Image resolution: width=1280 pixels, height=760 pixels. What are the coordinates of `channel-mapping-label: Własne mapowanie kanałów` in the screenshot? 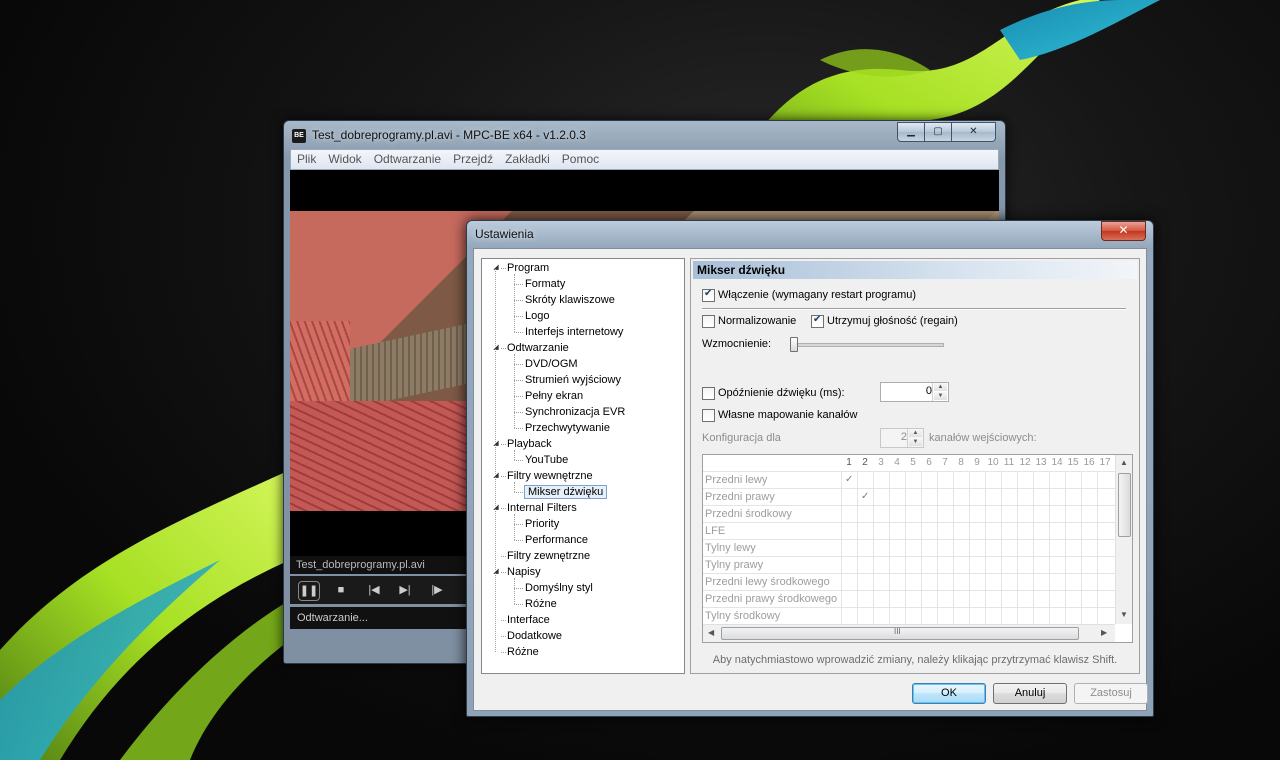 It's located at (787, 415).